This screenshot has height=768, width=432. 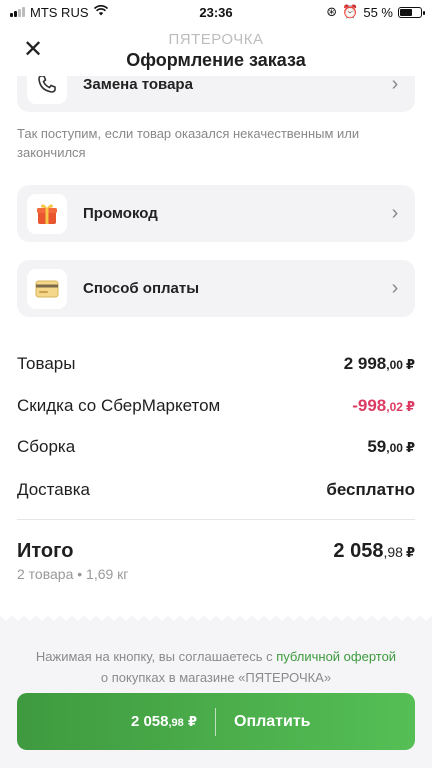 I want to click on terms-prefix: Нажимая на кнопку, вы соглашаетесь с, so click(x=156, y=656).